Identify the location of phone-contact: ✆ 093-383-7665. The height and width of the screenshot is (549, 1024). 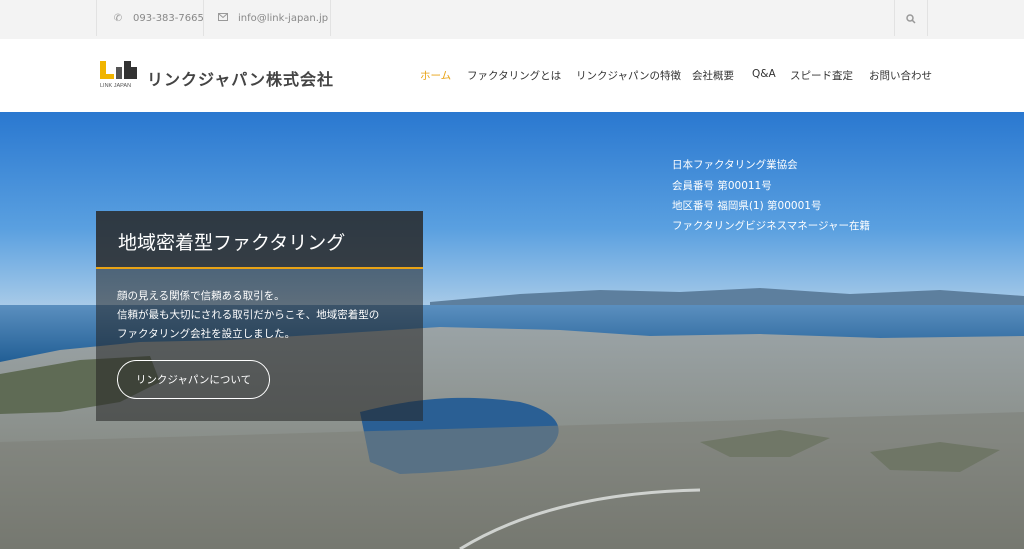
(150, 18).